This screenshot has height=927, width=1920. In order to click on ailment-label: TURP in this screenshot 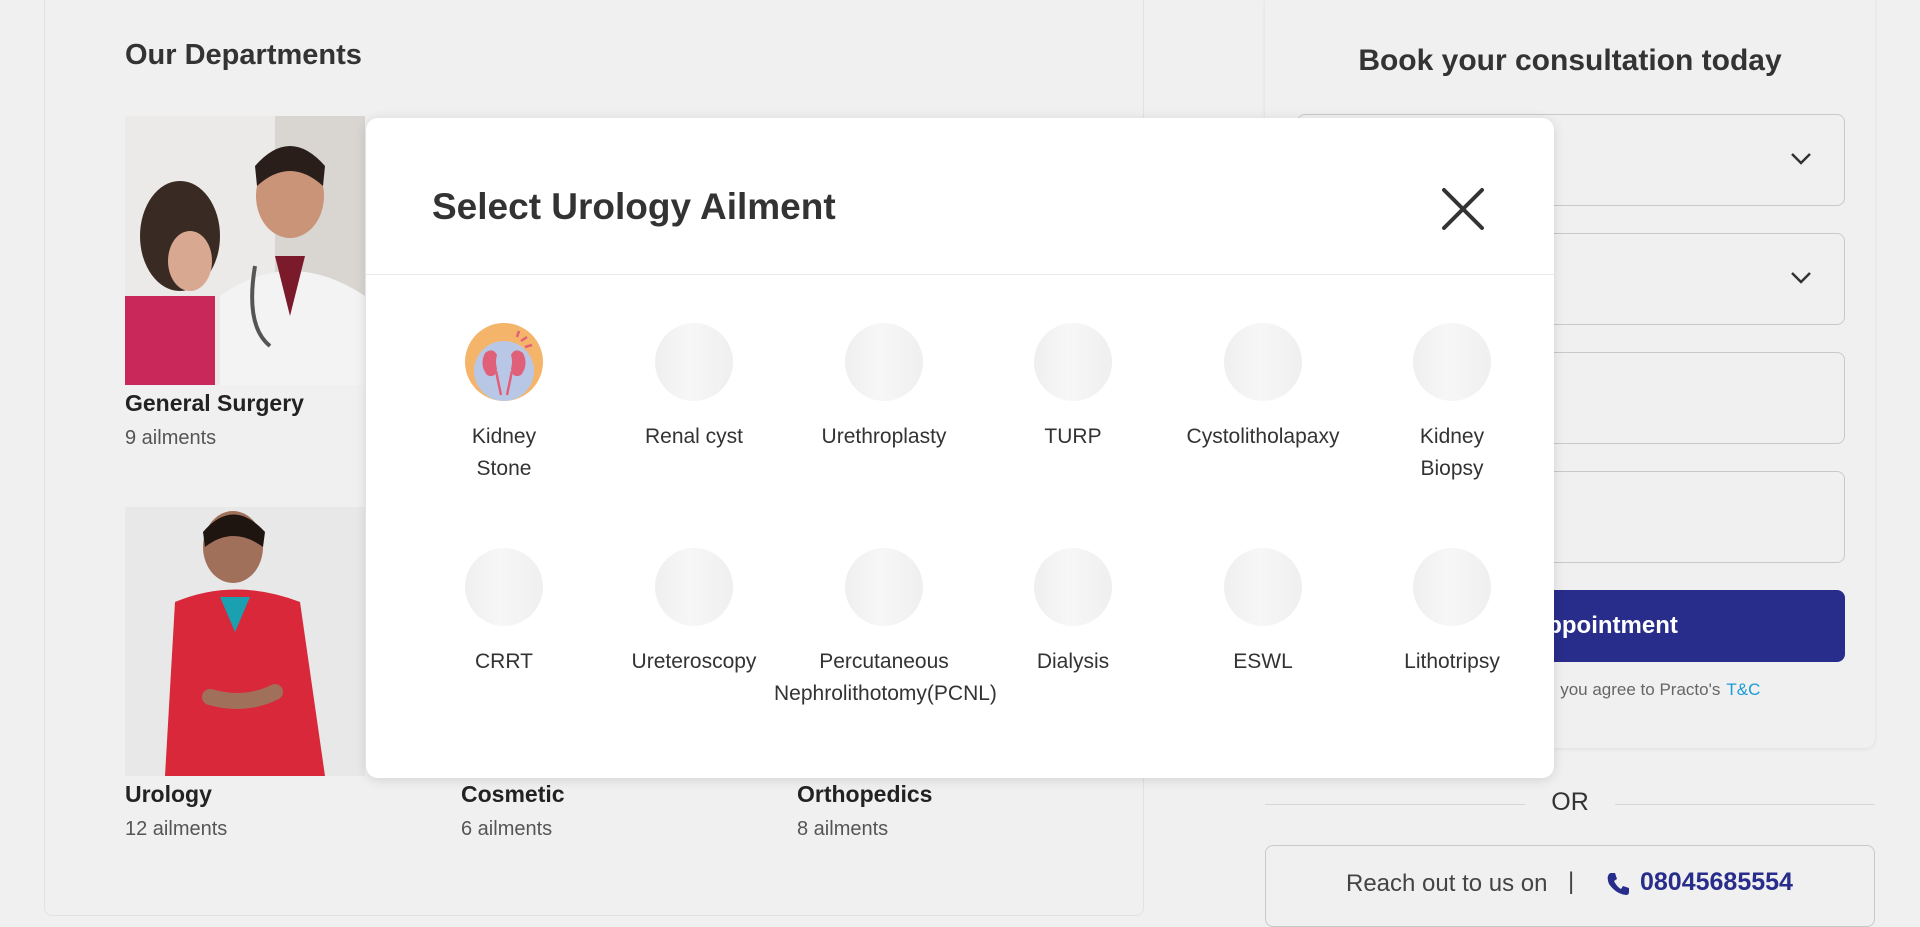, I will do `click(1073, 436)`.